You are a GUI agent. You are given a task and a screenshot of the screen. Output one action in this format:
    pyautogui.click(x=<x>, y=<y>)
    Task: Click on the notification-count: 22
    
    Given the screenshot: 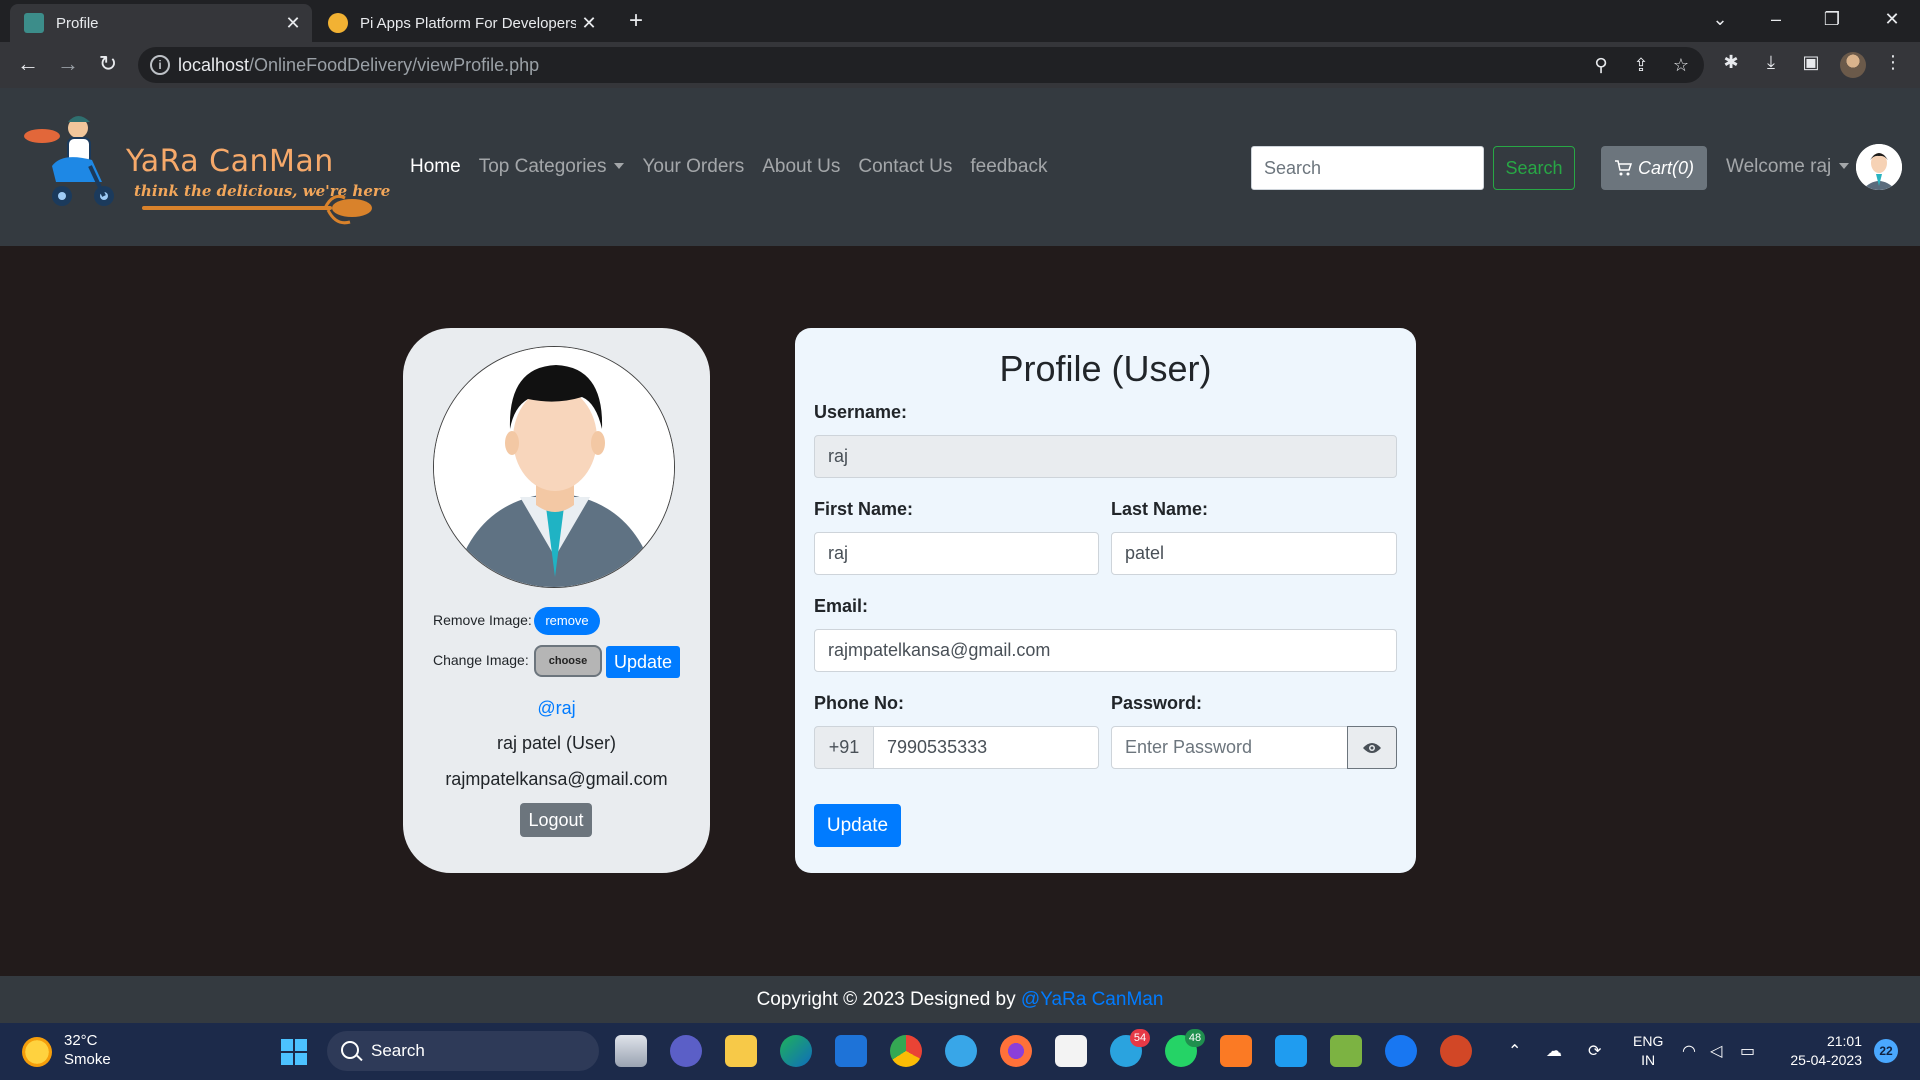 What is the action you would take?
    pyautogui.click(x=1886, y=1051)
    